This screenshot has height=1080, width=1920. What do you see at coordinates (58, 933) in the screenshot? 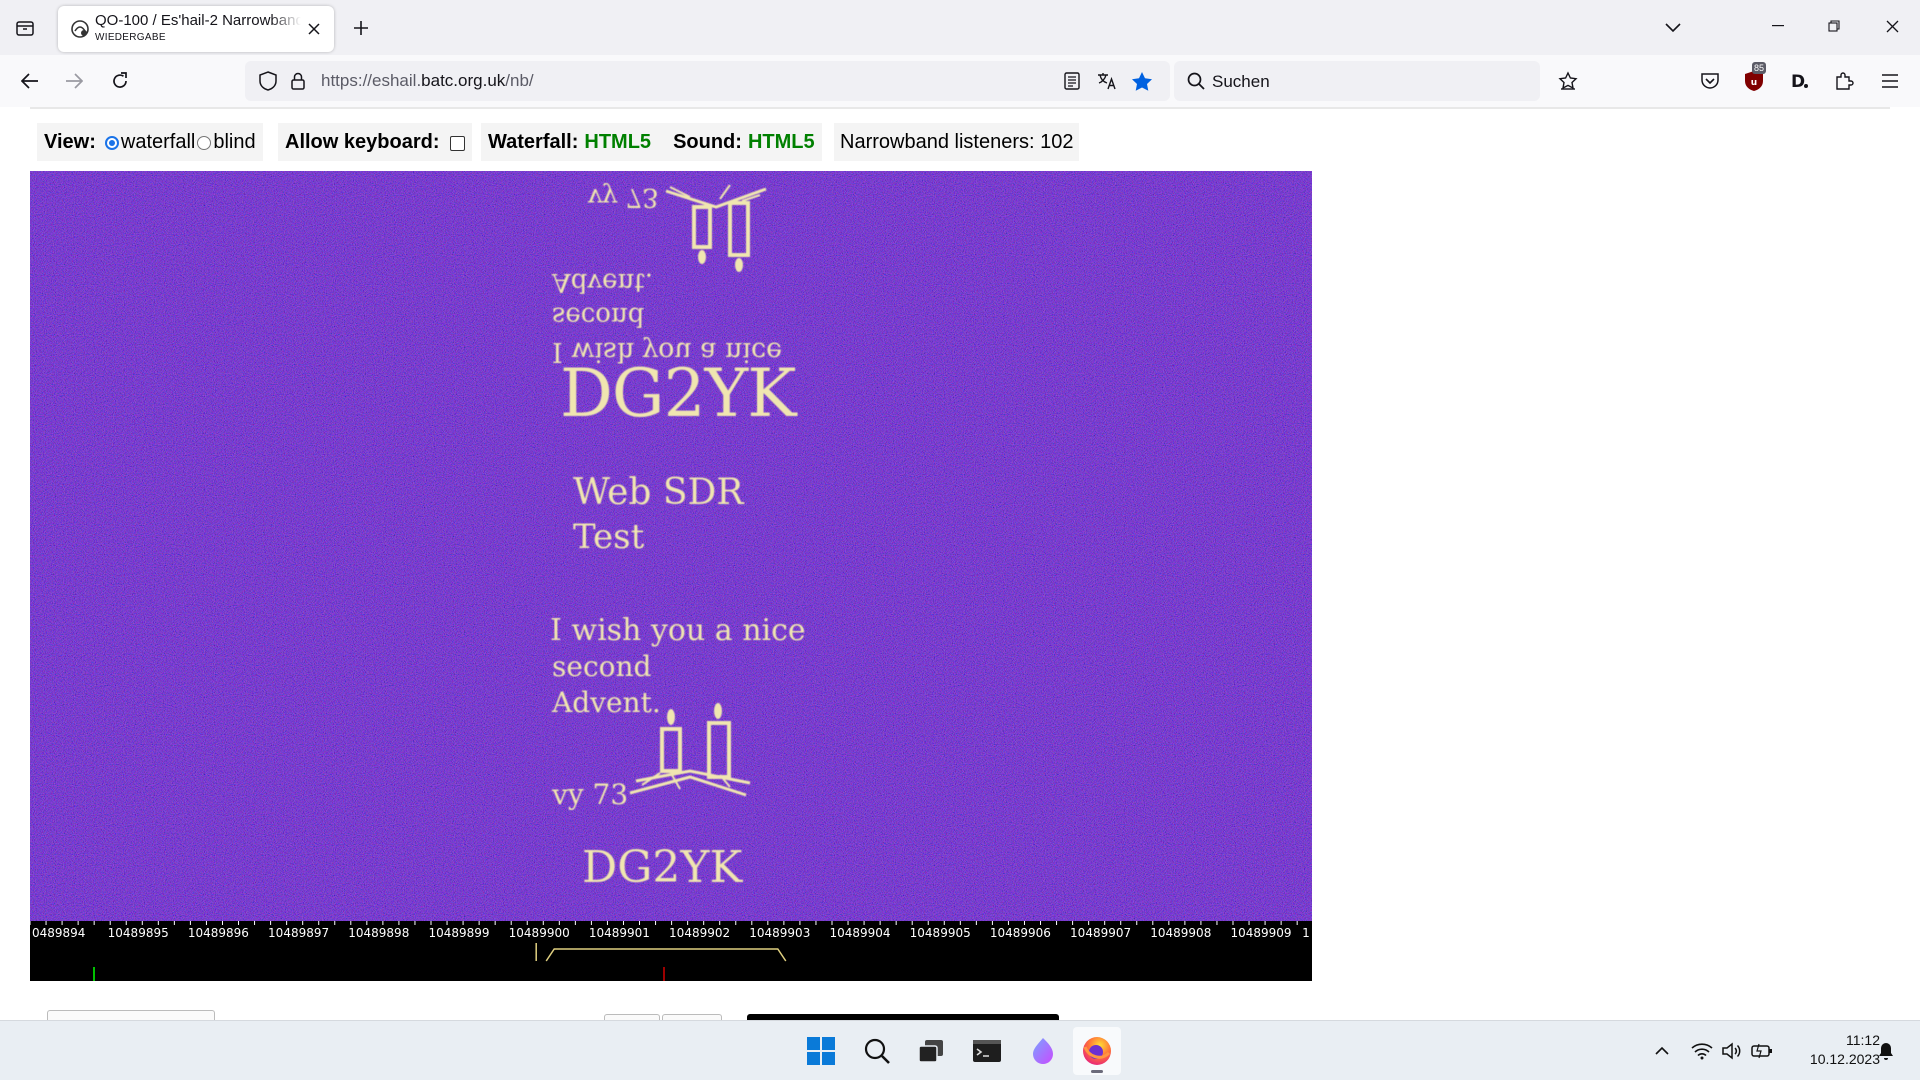
I see `scale-label: 0489894` at bounding box center [58, 933].